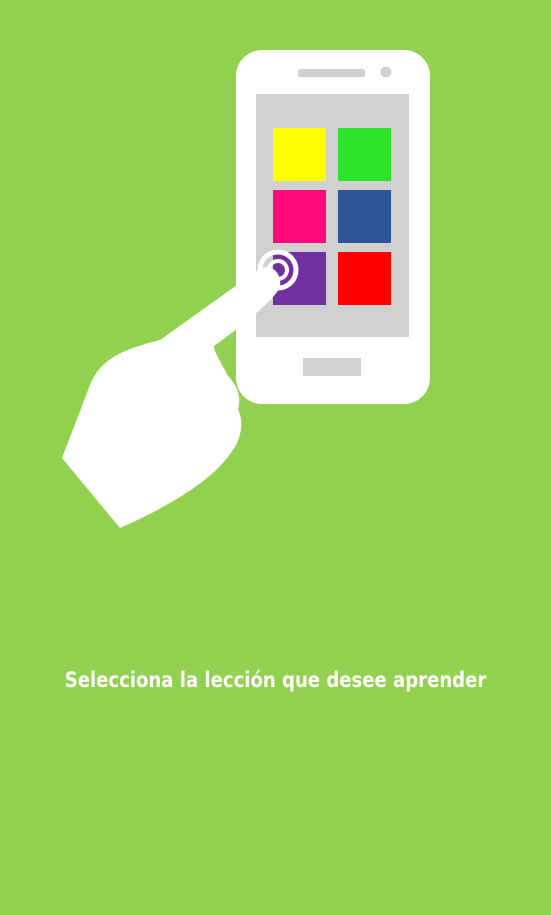 The width and height of the screenshot is (551, 915). What do you see at coordinates (299, 154) in the screenshot?
I see `tile-yellow` at bounding box center [299, 154].